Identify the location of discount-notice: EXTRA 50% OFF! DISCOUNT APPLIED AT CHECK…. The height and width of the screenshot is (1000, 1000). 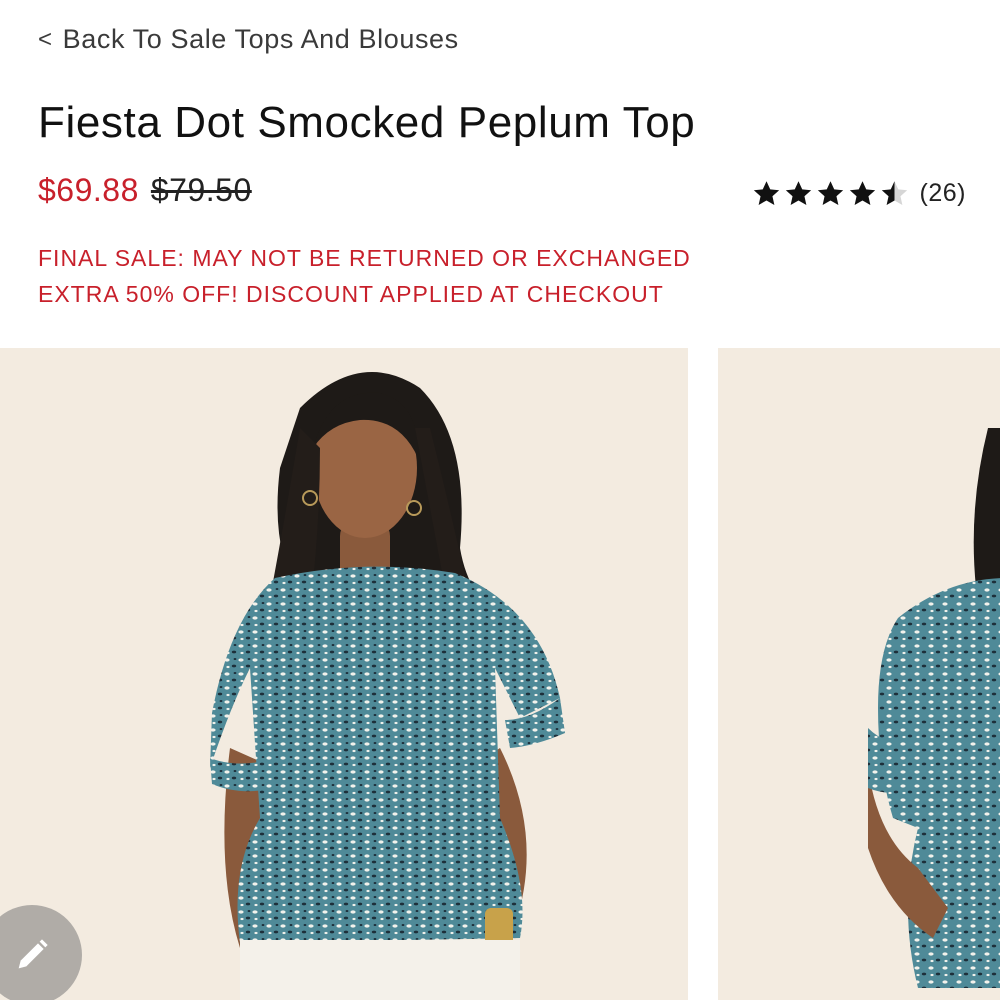
(351, 294).